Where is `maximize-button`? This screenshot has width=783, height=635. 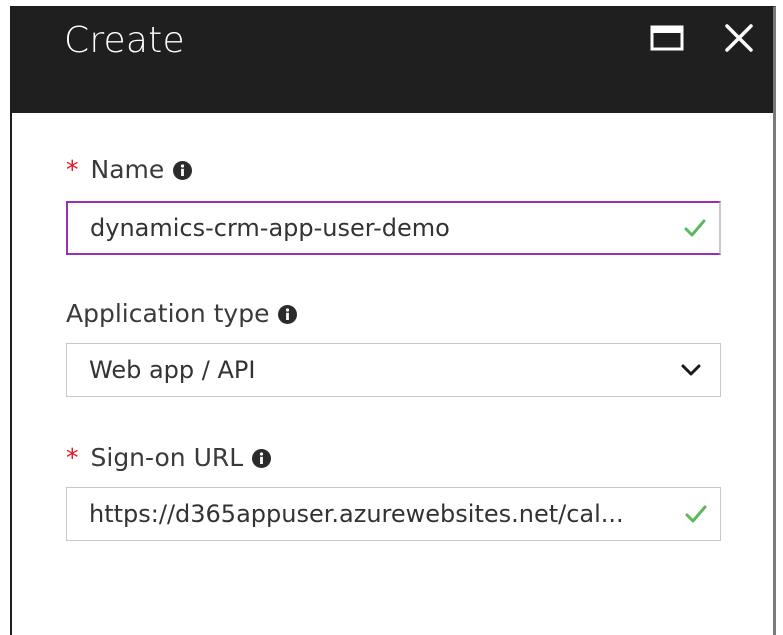
maximize-button is located at coordinates (667, 40).